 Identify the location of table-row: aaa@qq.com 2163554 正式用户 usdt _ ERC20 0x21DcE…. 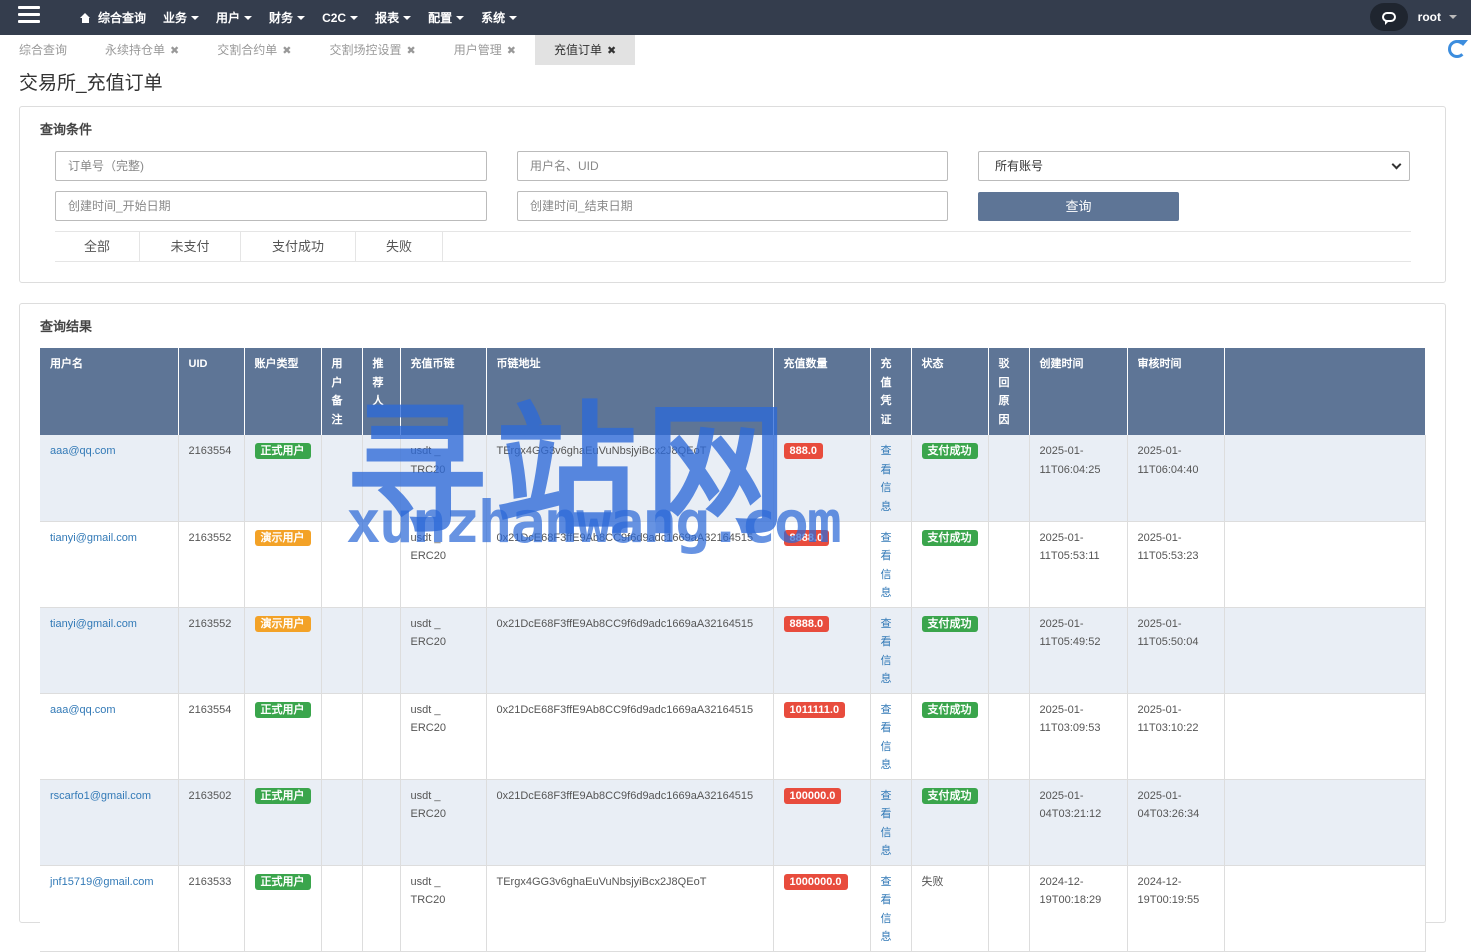
(733, 736).